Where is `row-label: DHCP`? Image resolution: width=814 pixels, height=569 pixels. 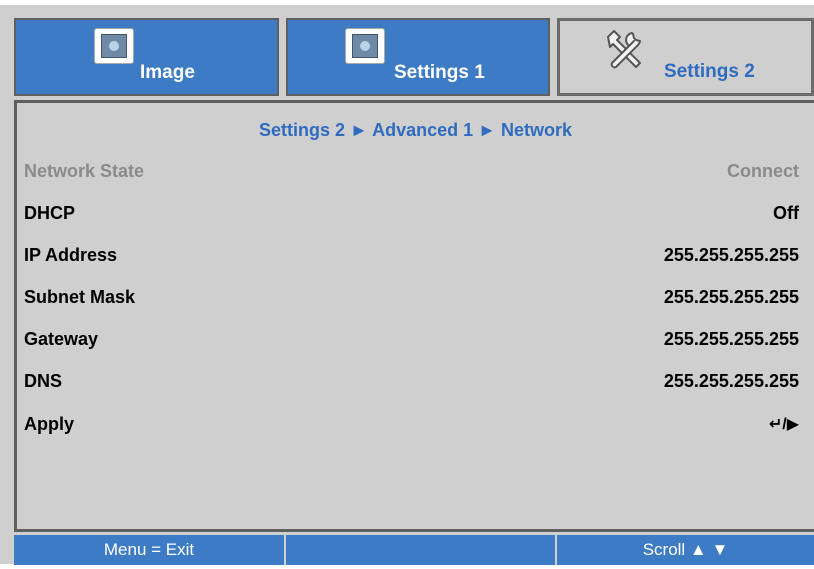 row-label: DHCP is located at coordinates (50, 213).